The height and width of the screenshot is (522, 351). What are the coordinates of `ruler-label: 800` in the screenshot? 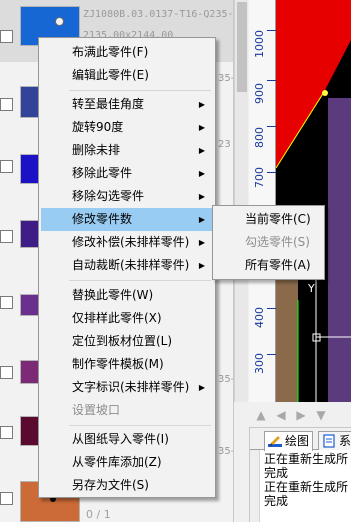 It's located at (259, 137).